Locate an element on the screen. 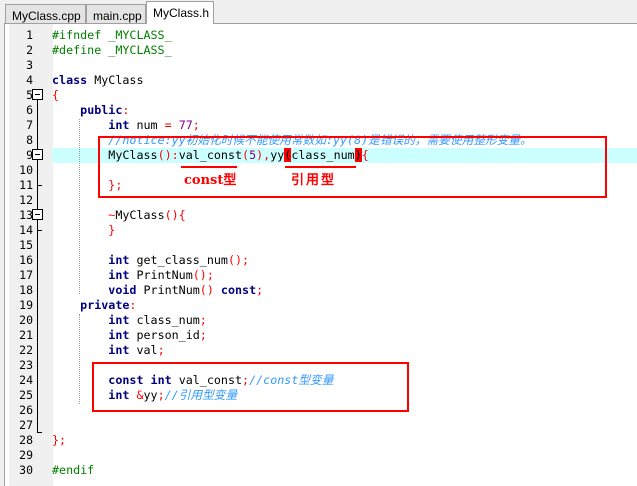 This screenshot has width=637, height=486. code-line: int PrintNum(); is located at coordinates (344, 275).